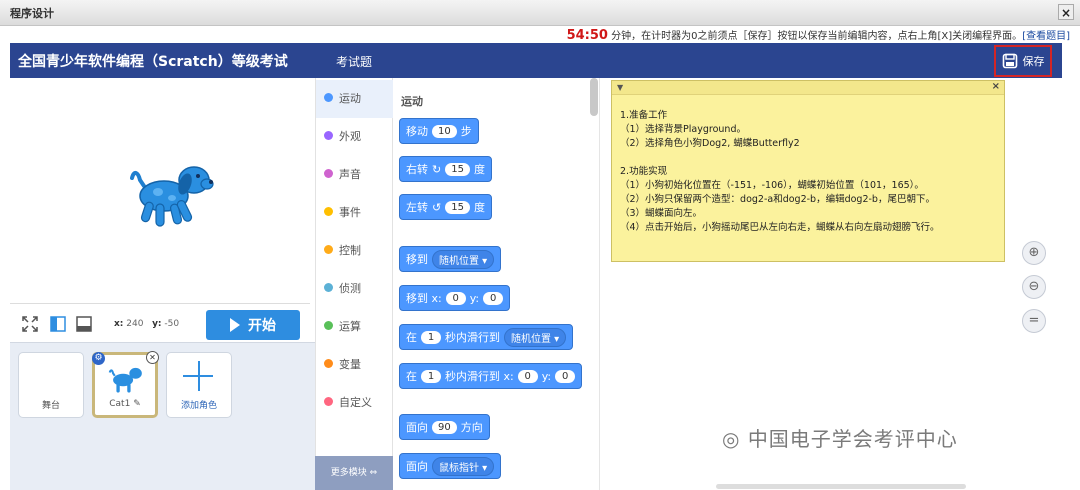  Describe the element at coordinates (620, 87) in the screenshot. I see `collapse-icon: ▼` at that location.